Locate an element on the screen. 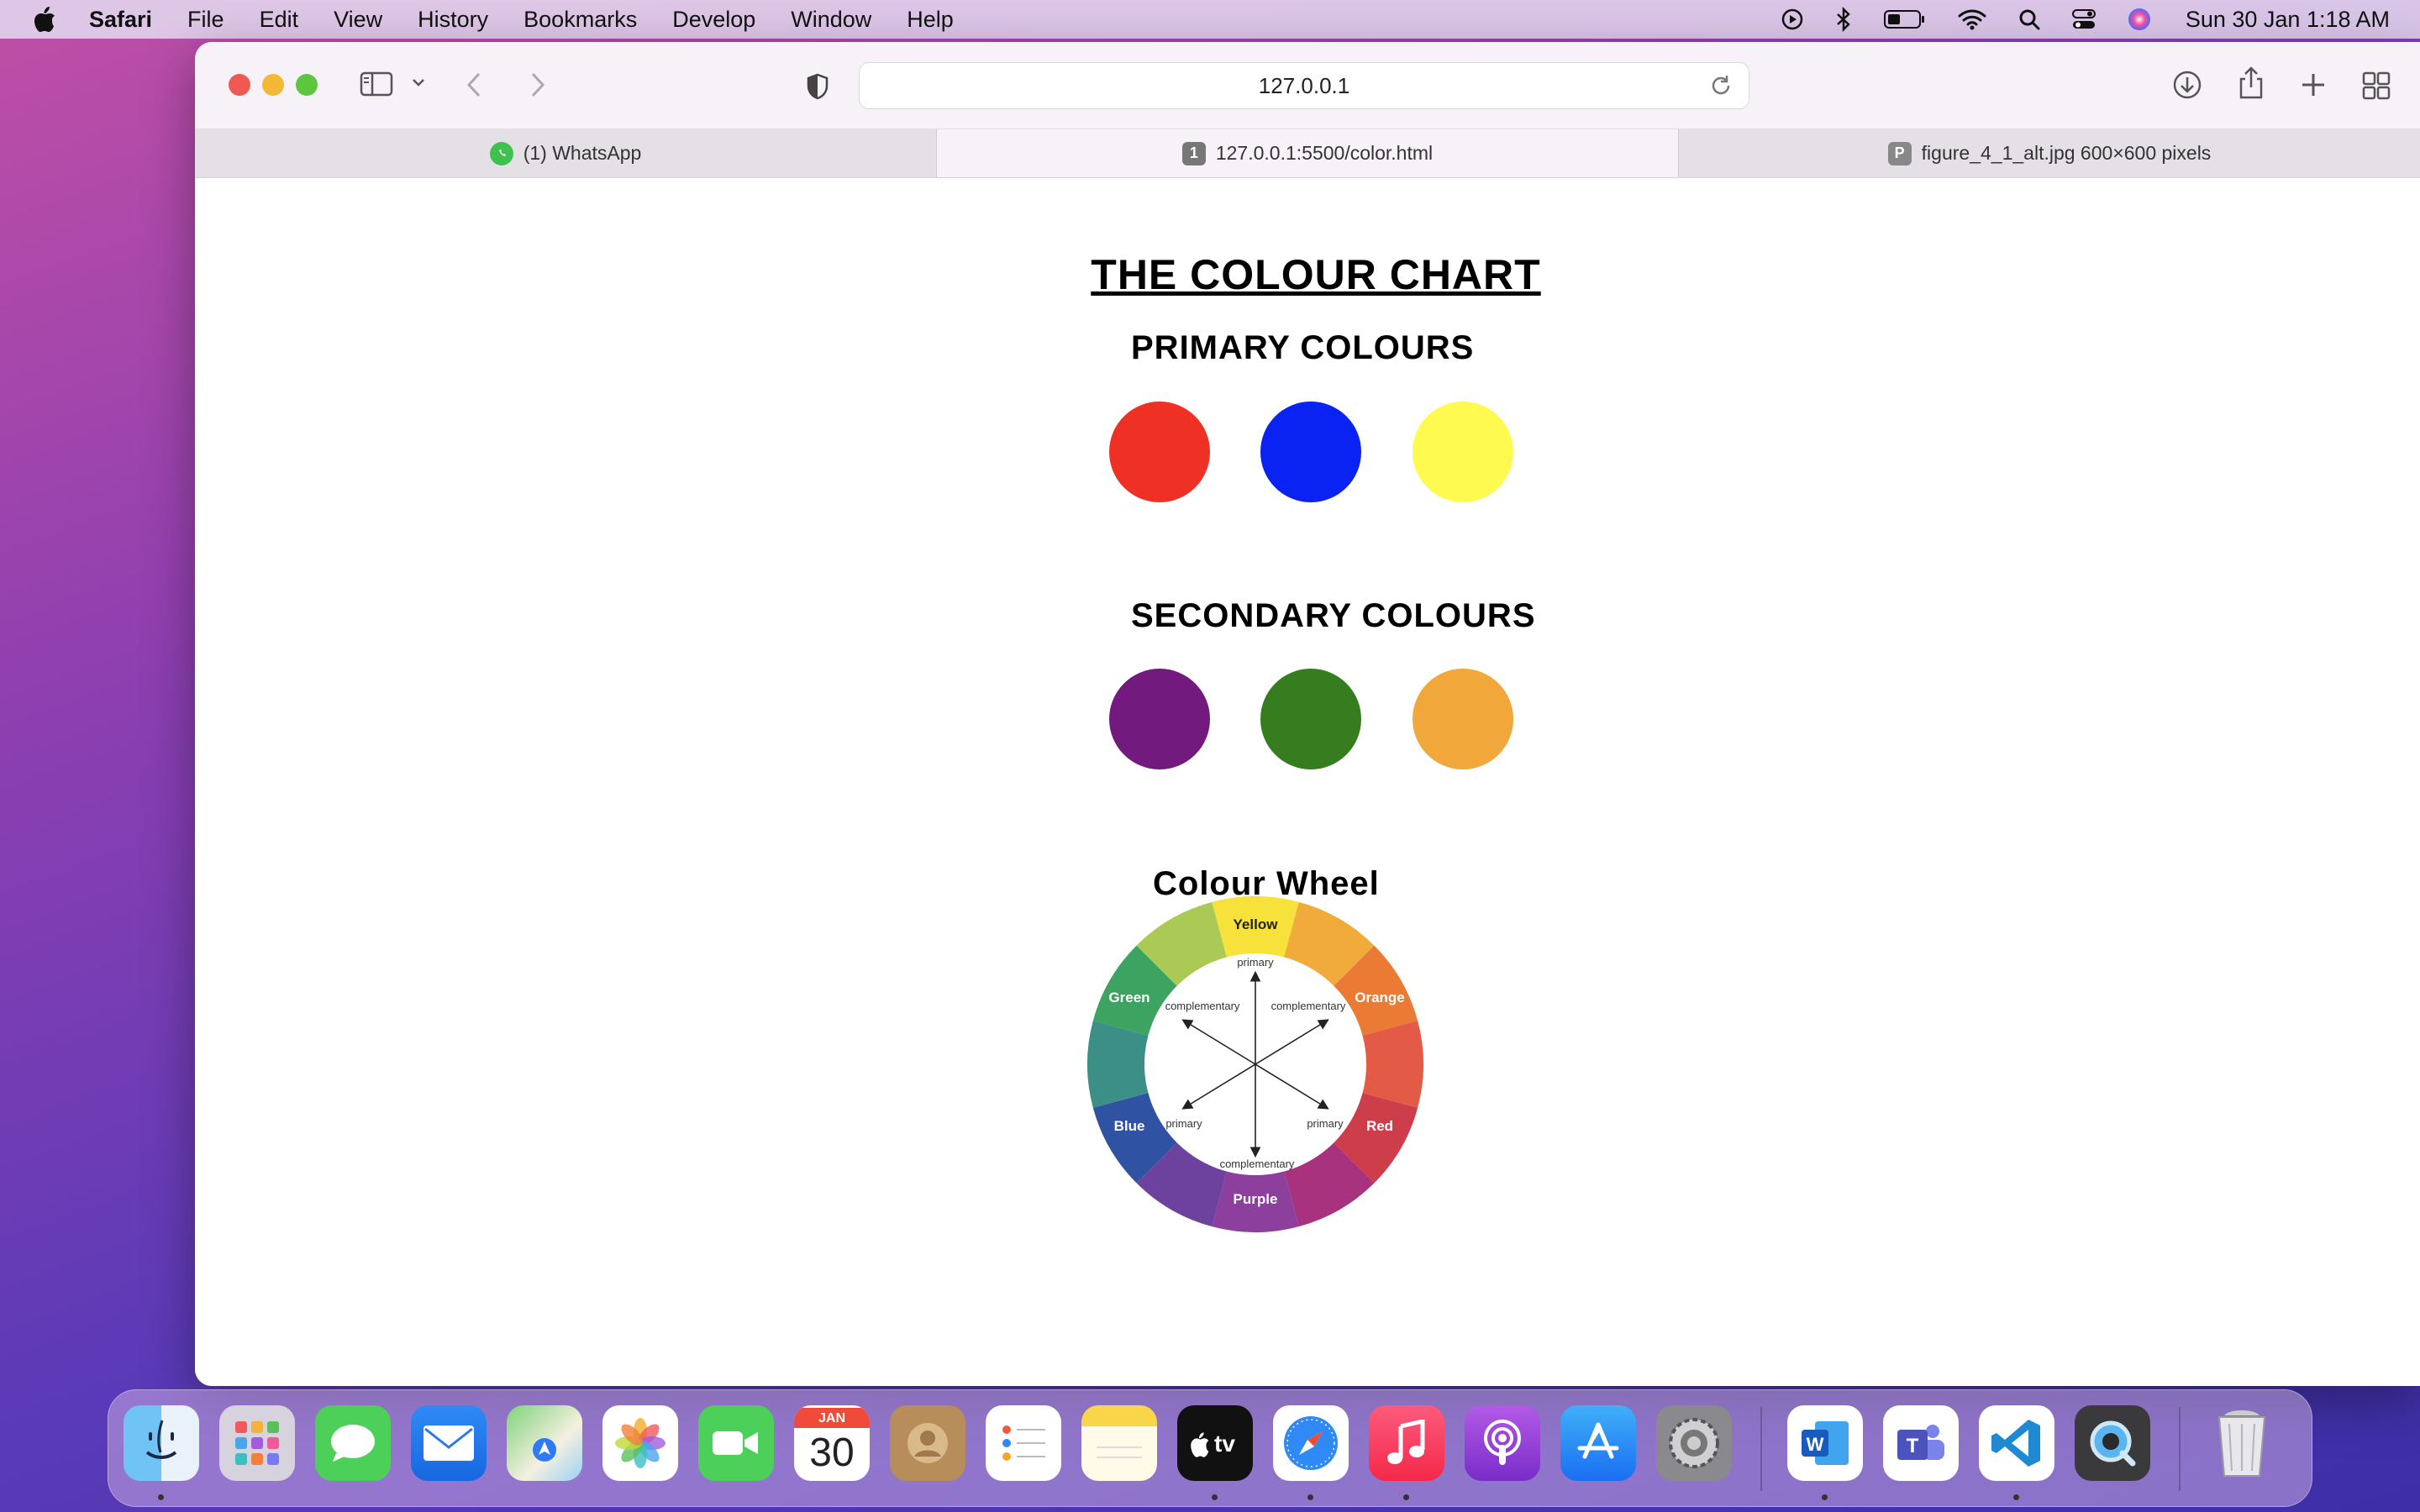 This screenshot has width=2420, height=1512. apple-tv-icon: tv is located at coordinates (1215, 1443).